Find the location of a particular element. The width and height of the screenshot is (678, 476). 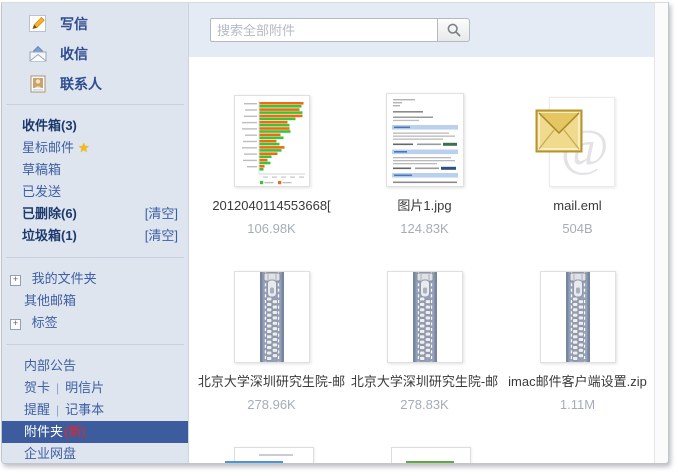

receive-mail-button: 收信 is located at coordinates (95, 54).